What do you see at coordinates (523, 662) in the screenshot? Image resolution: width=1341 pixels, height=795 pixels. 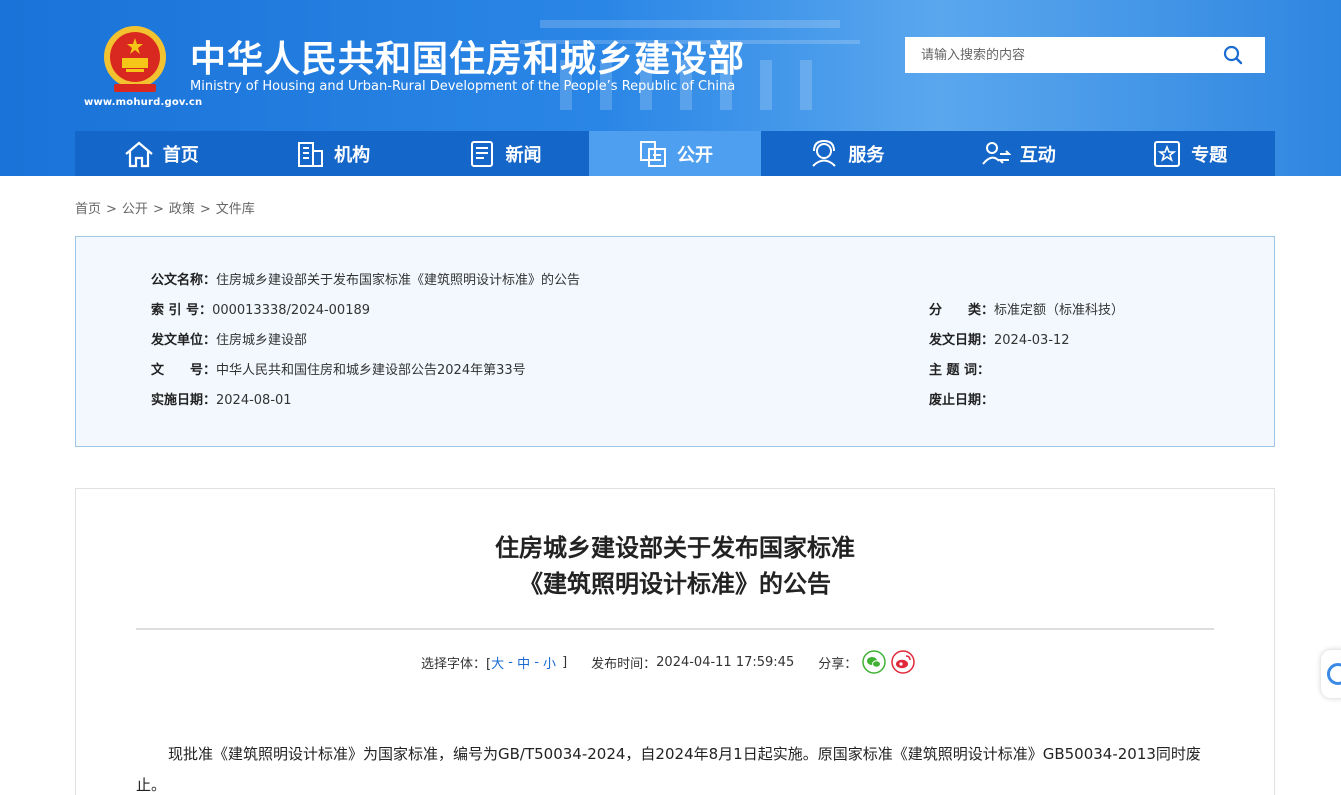 I see `font-medium-button: 中` at bounding box center [523, 662].